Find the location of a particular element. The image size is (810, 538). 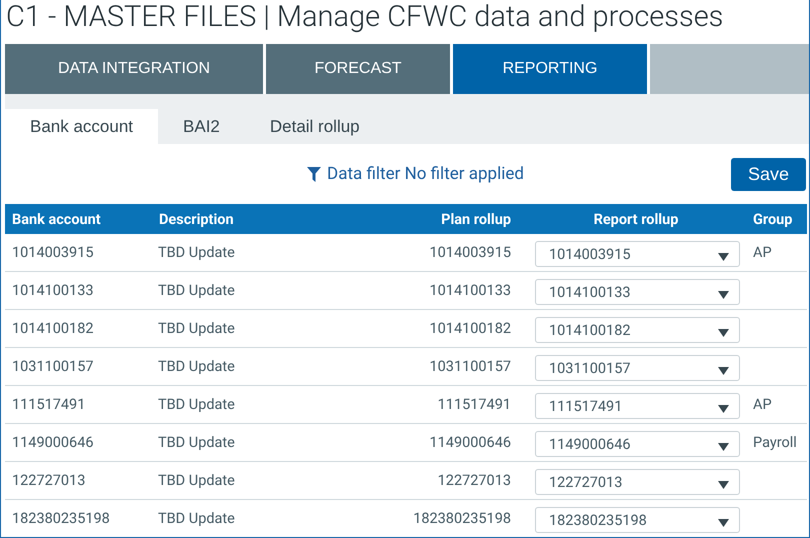

filter-label: Data filter No filter applied is located at coordinates (425, 174).